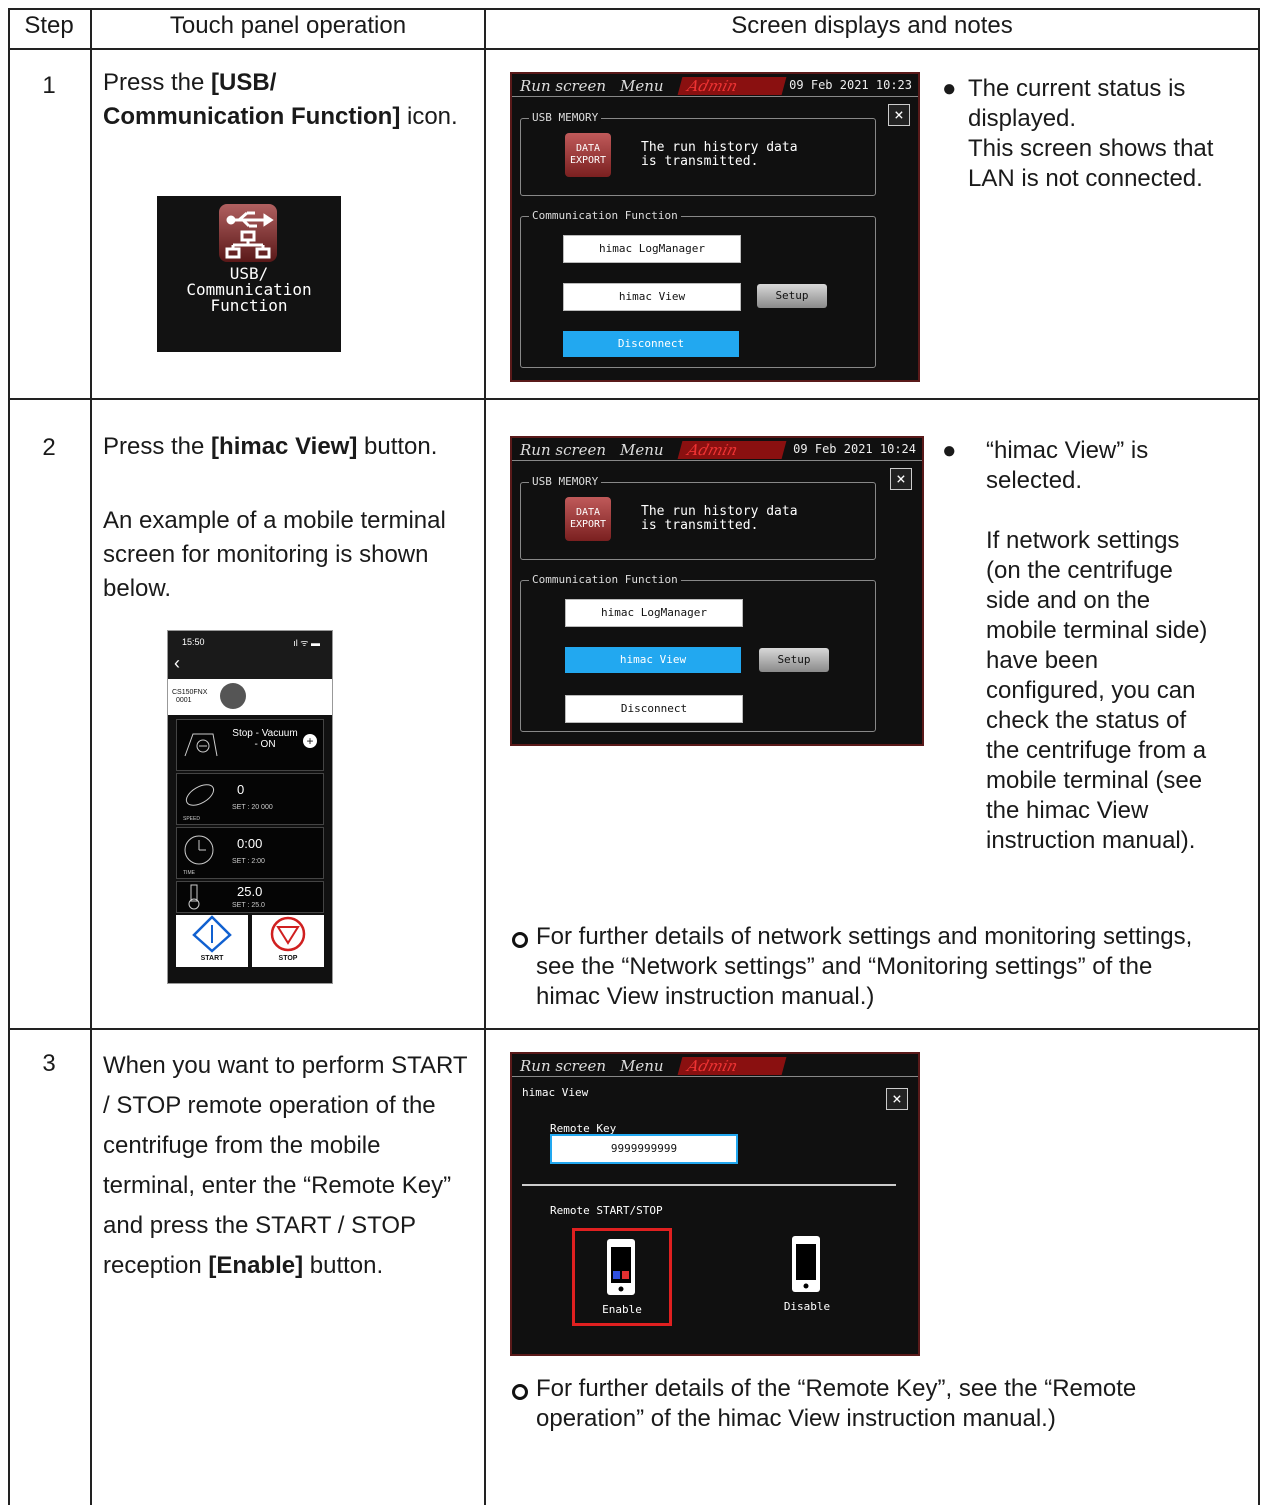  What do you see at coordinates (200, 795) in the screenshot?
I see `rotor-icon` at bounding box center [200, 795].